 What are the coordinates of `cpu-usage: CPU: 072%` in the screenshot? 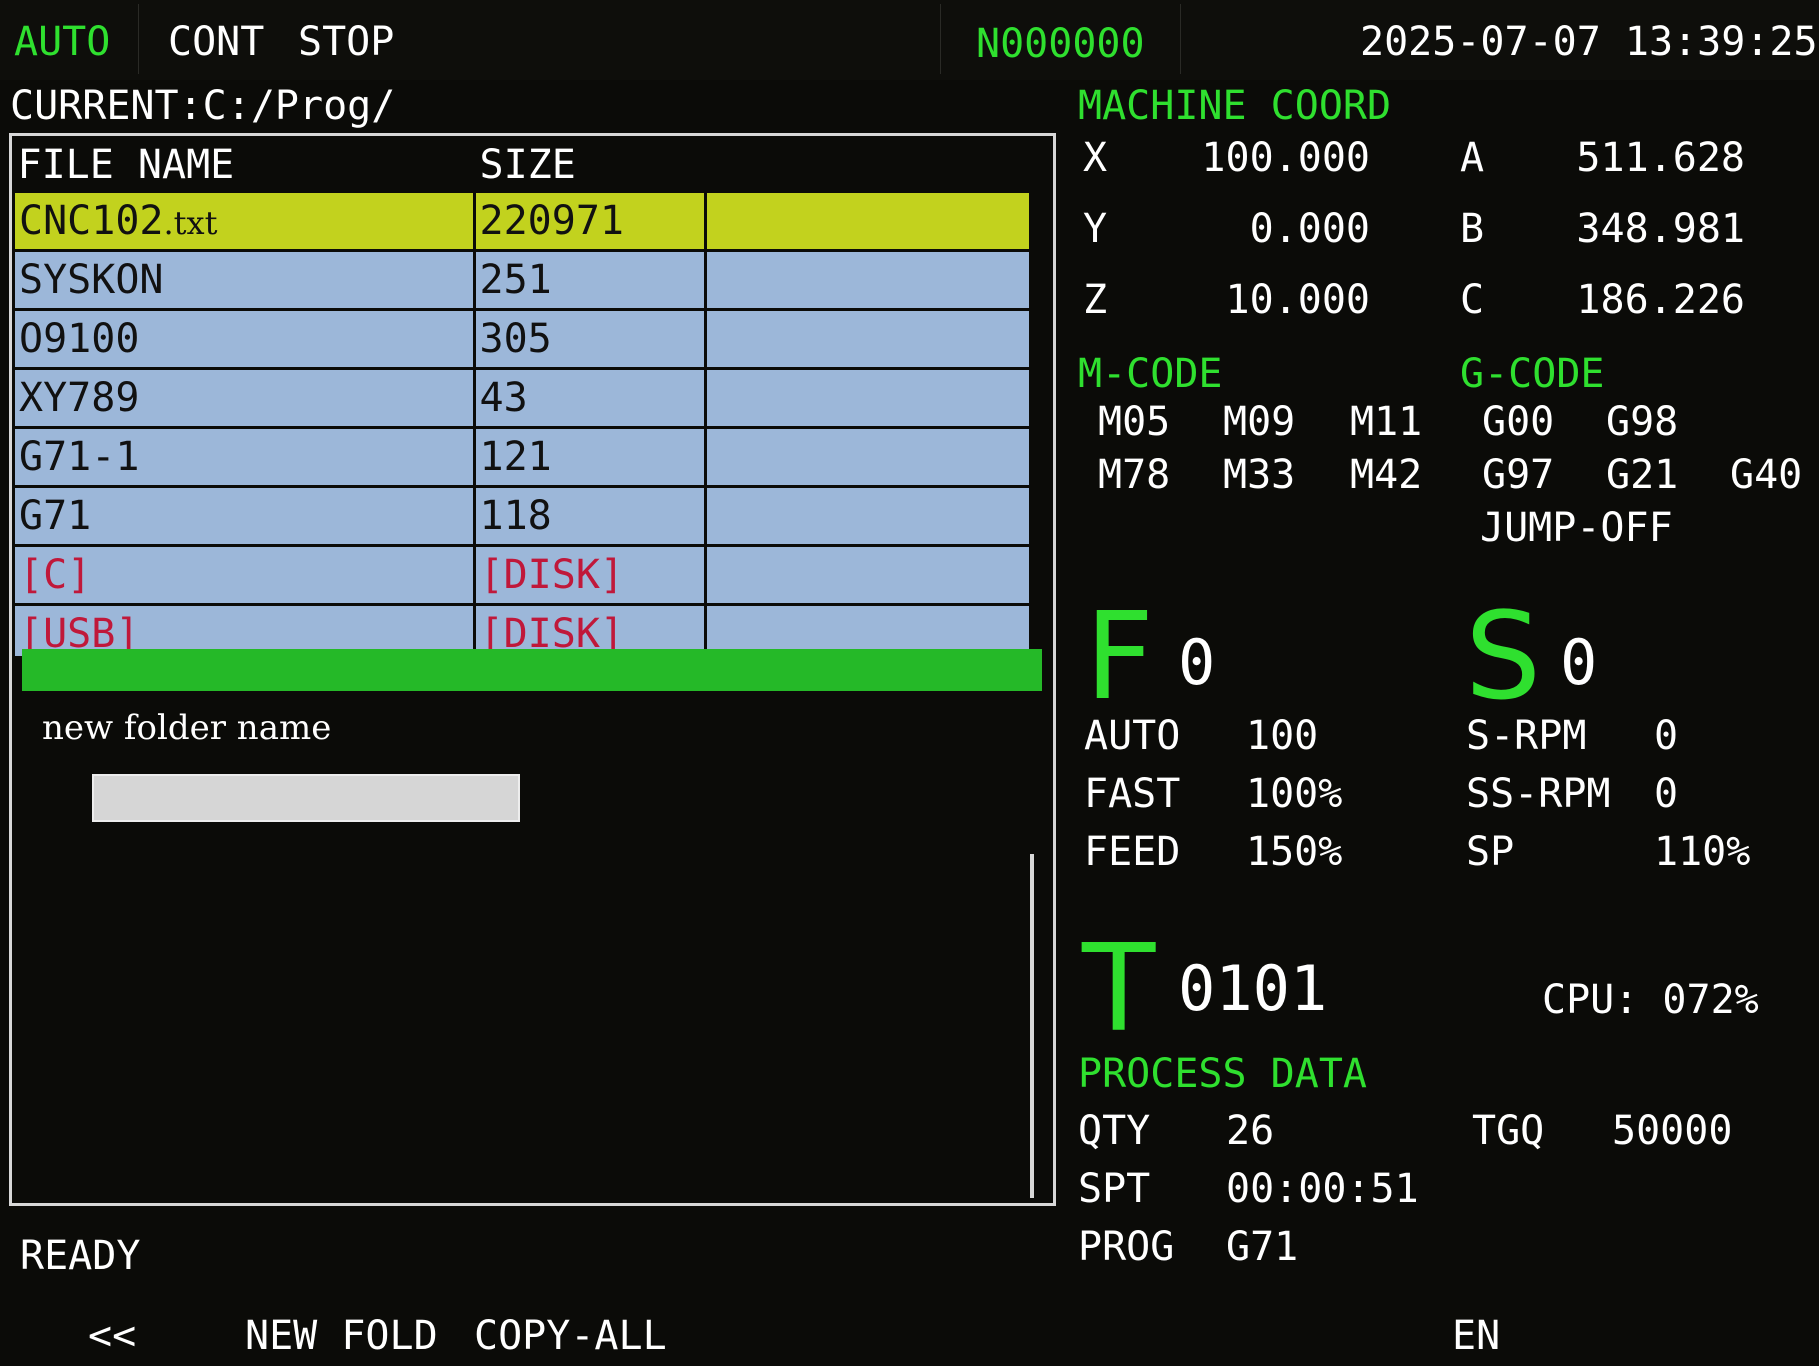 It's located at (1650, 1000).